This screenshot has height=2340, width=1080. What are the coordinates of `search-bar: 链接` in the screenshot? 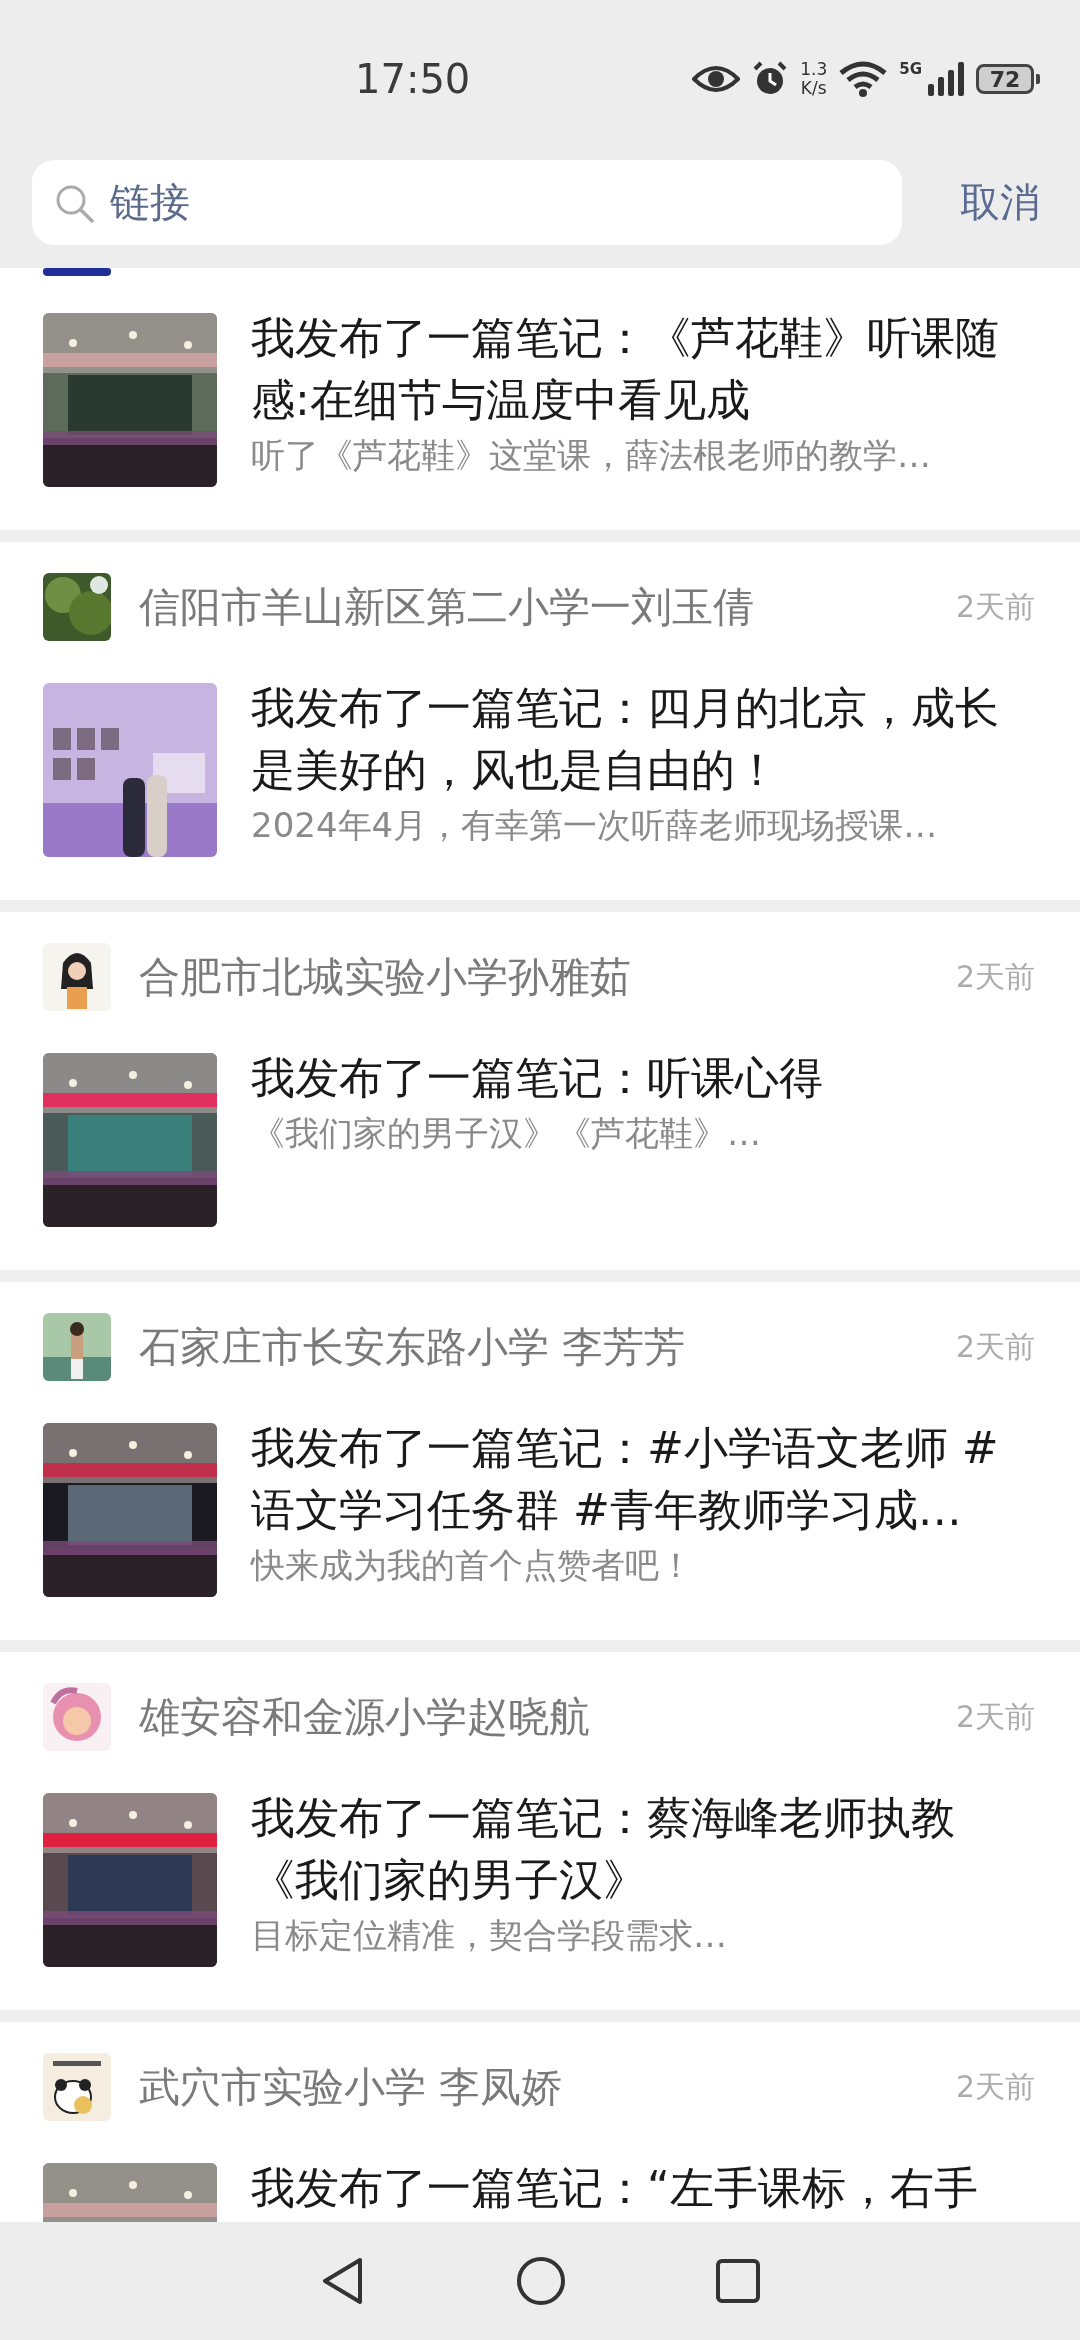 It's located at (467, 202).